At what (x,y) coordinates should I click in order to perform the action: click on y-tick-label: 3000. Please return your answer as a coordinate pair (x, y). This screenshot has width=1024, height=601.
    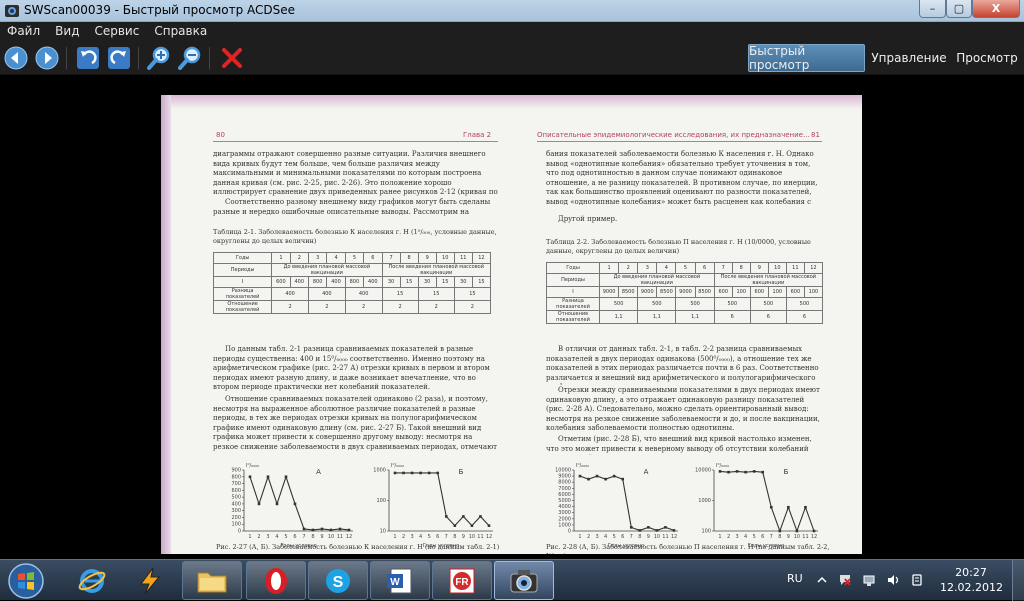
    Looking at the image, I should click on (564, 513).